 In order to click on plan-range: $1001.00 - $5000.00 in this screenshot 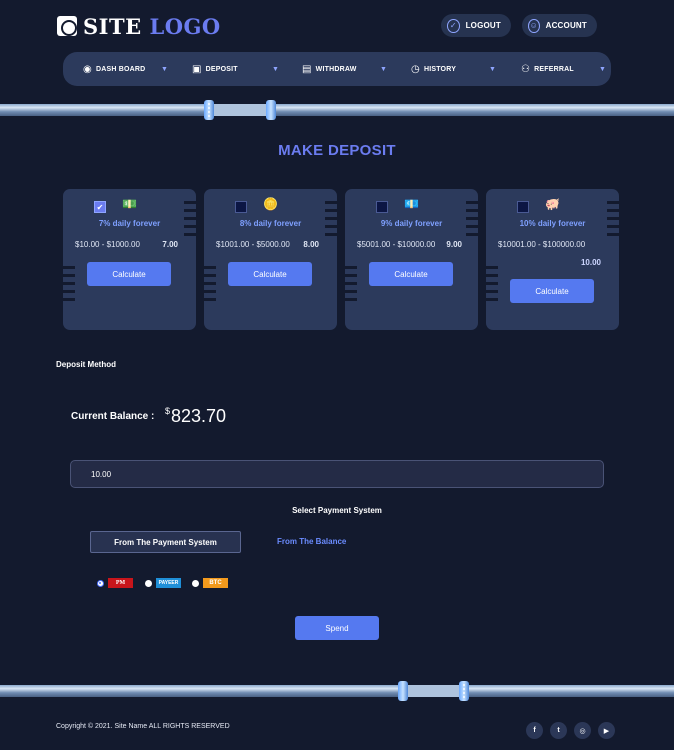, I will do `click(253, 244)`.